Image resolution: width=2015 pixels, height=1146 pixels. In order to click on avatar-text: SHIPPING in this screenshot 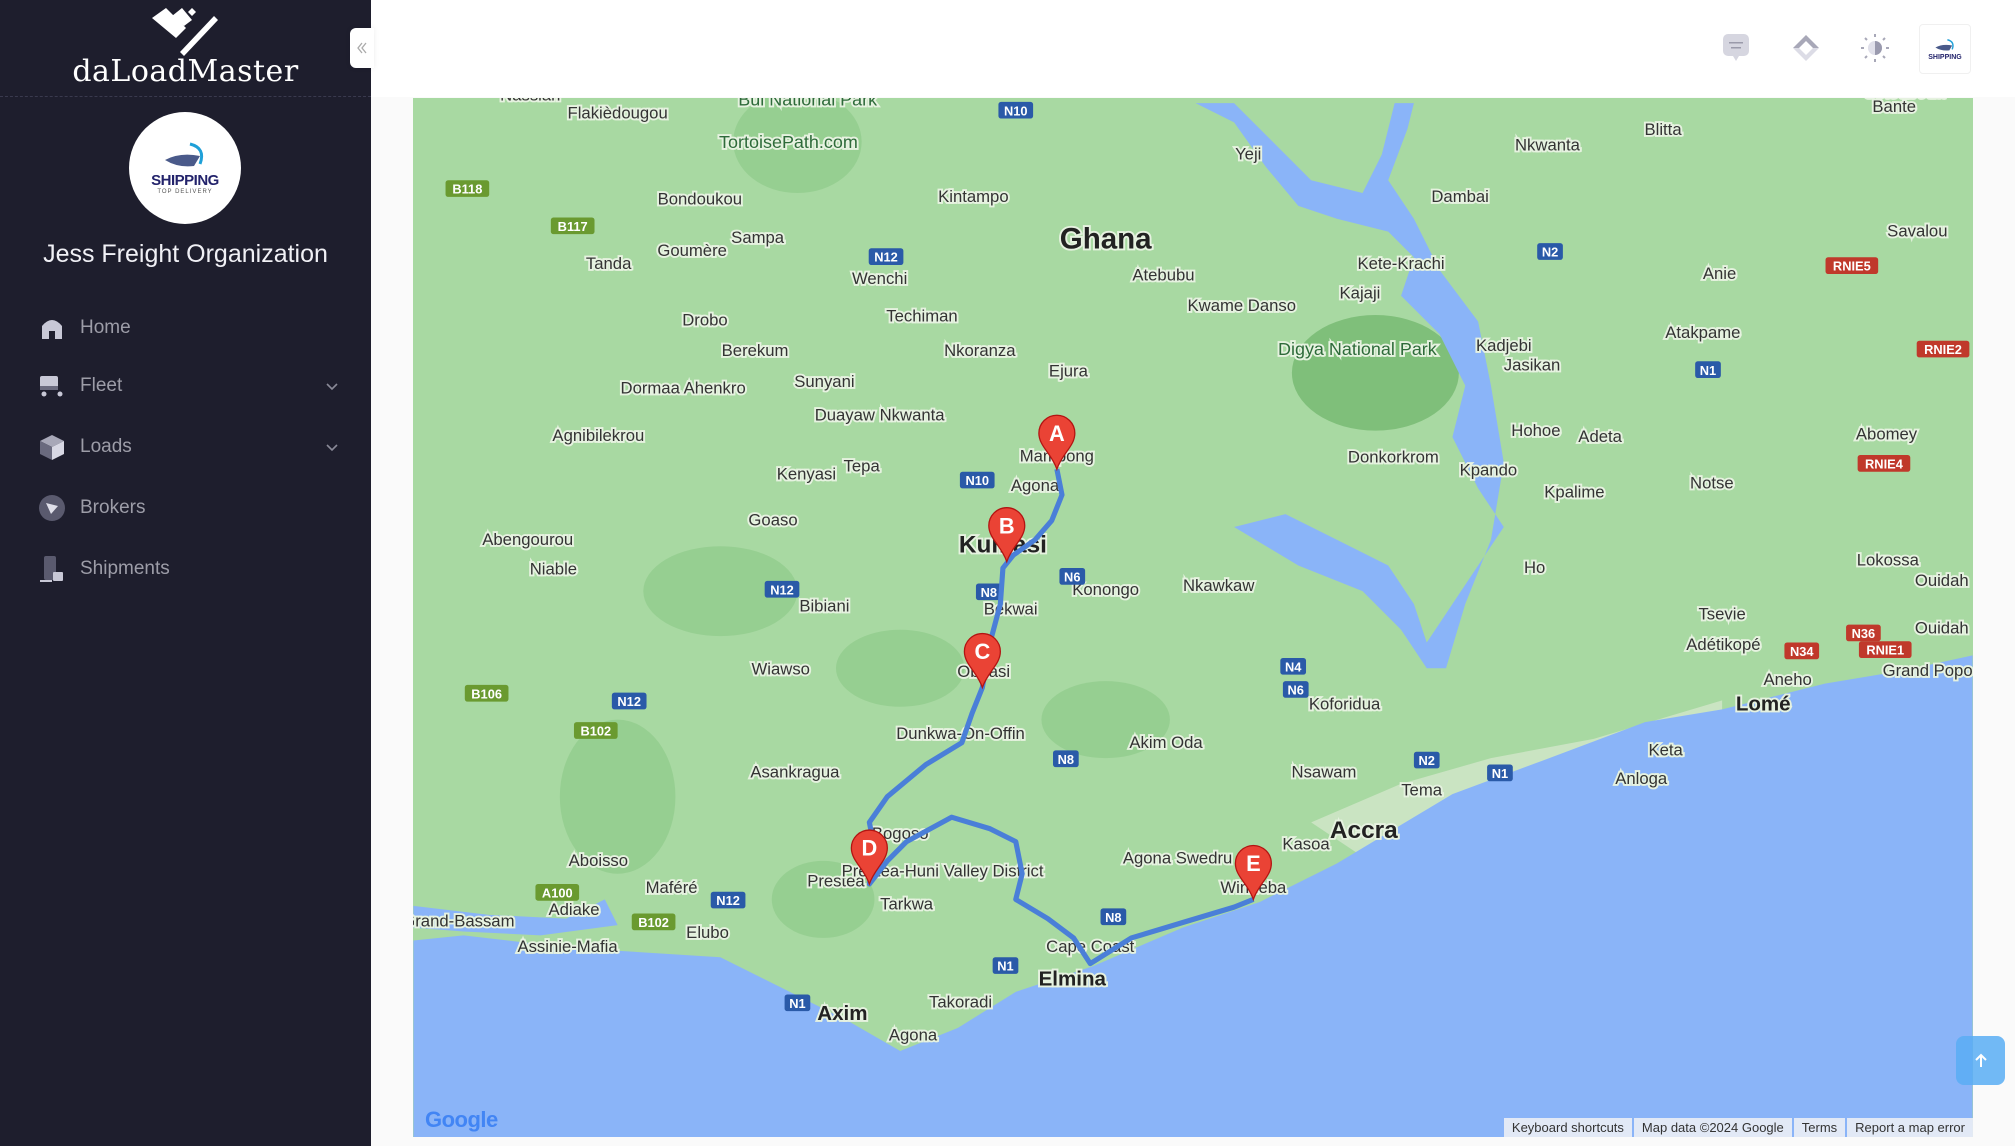, I will do `click(1945, 57)`.